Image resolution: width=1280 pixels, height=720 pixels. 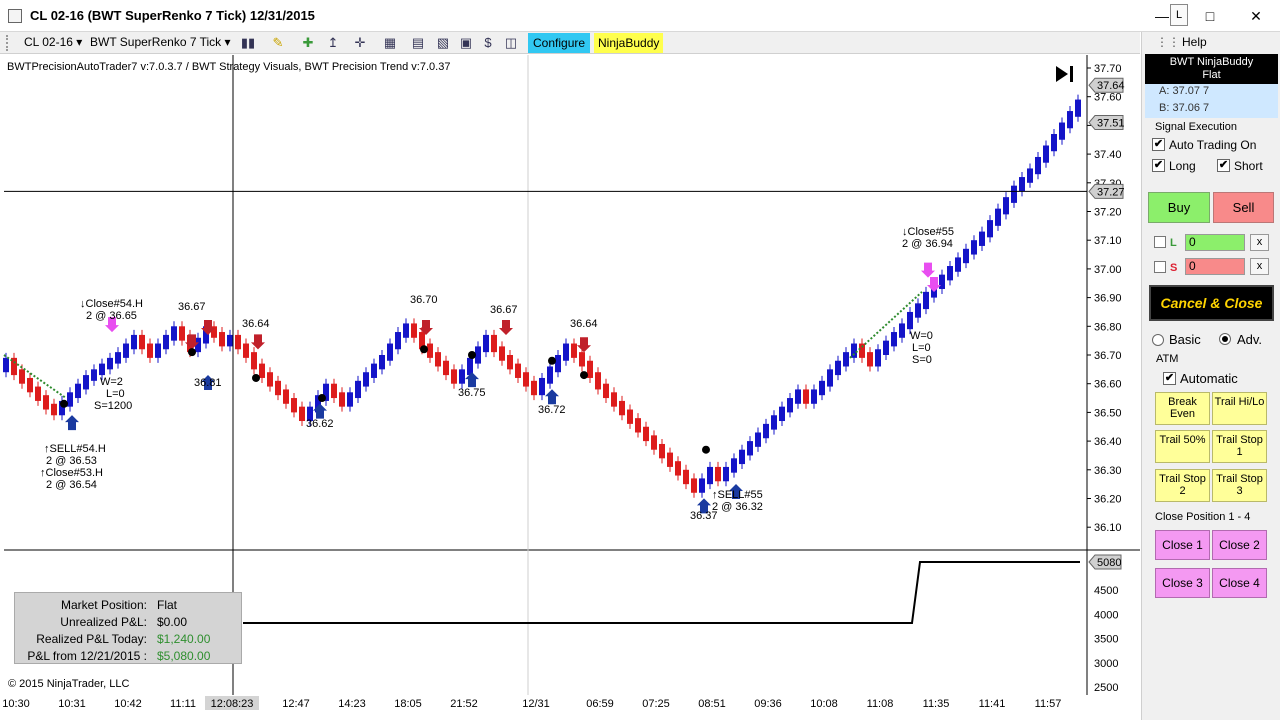 What do you see at coordinates (1106, 664) in the screenshot?
I see `pnl-tick-label: 3000` at bounding box center [1106, 664].